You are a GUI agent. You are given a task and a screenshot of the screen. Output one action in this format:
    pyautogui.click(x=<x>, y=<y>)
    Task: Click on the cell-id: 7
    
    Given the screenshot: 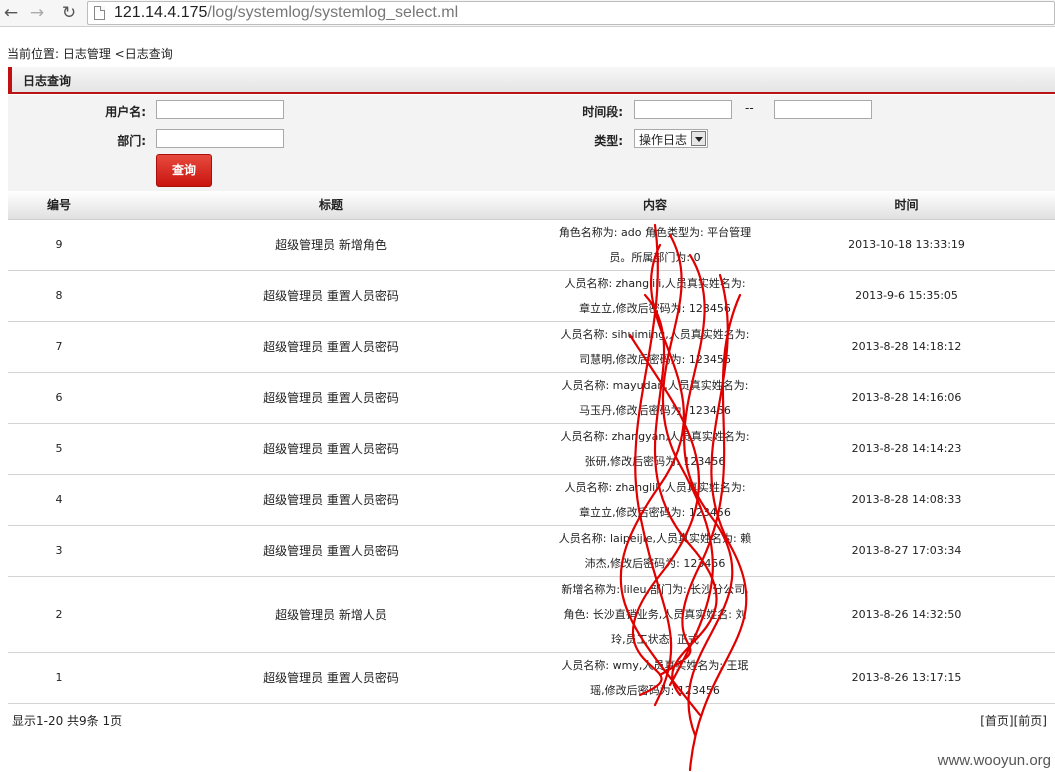 What is the action you would take?
    pyautogui.click(x=59, y=347)
    